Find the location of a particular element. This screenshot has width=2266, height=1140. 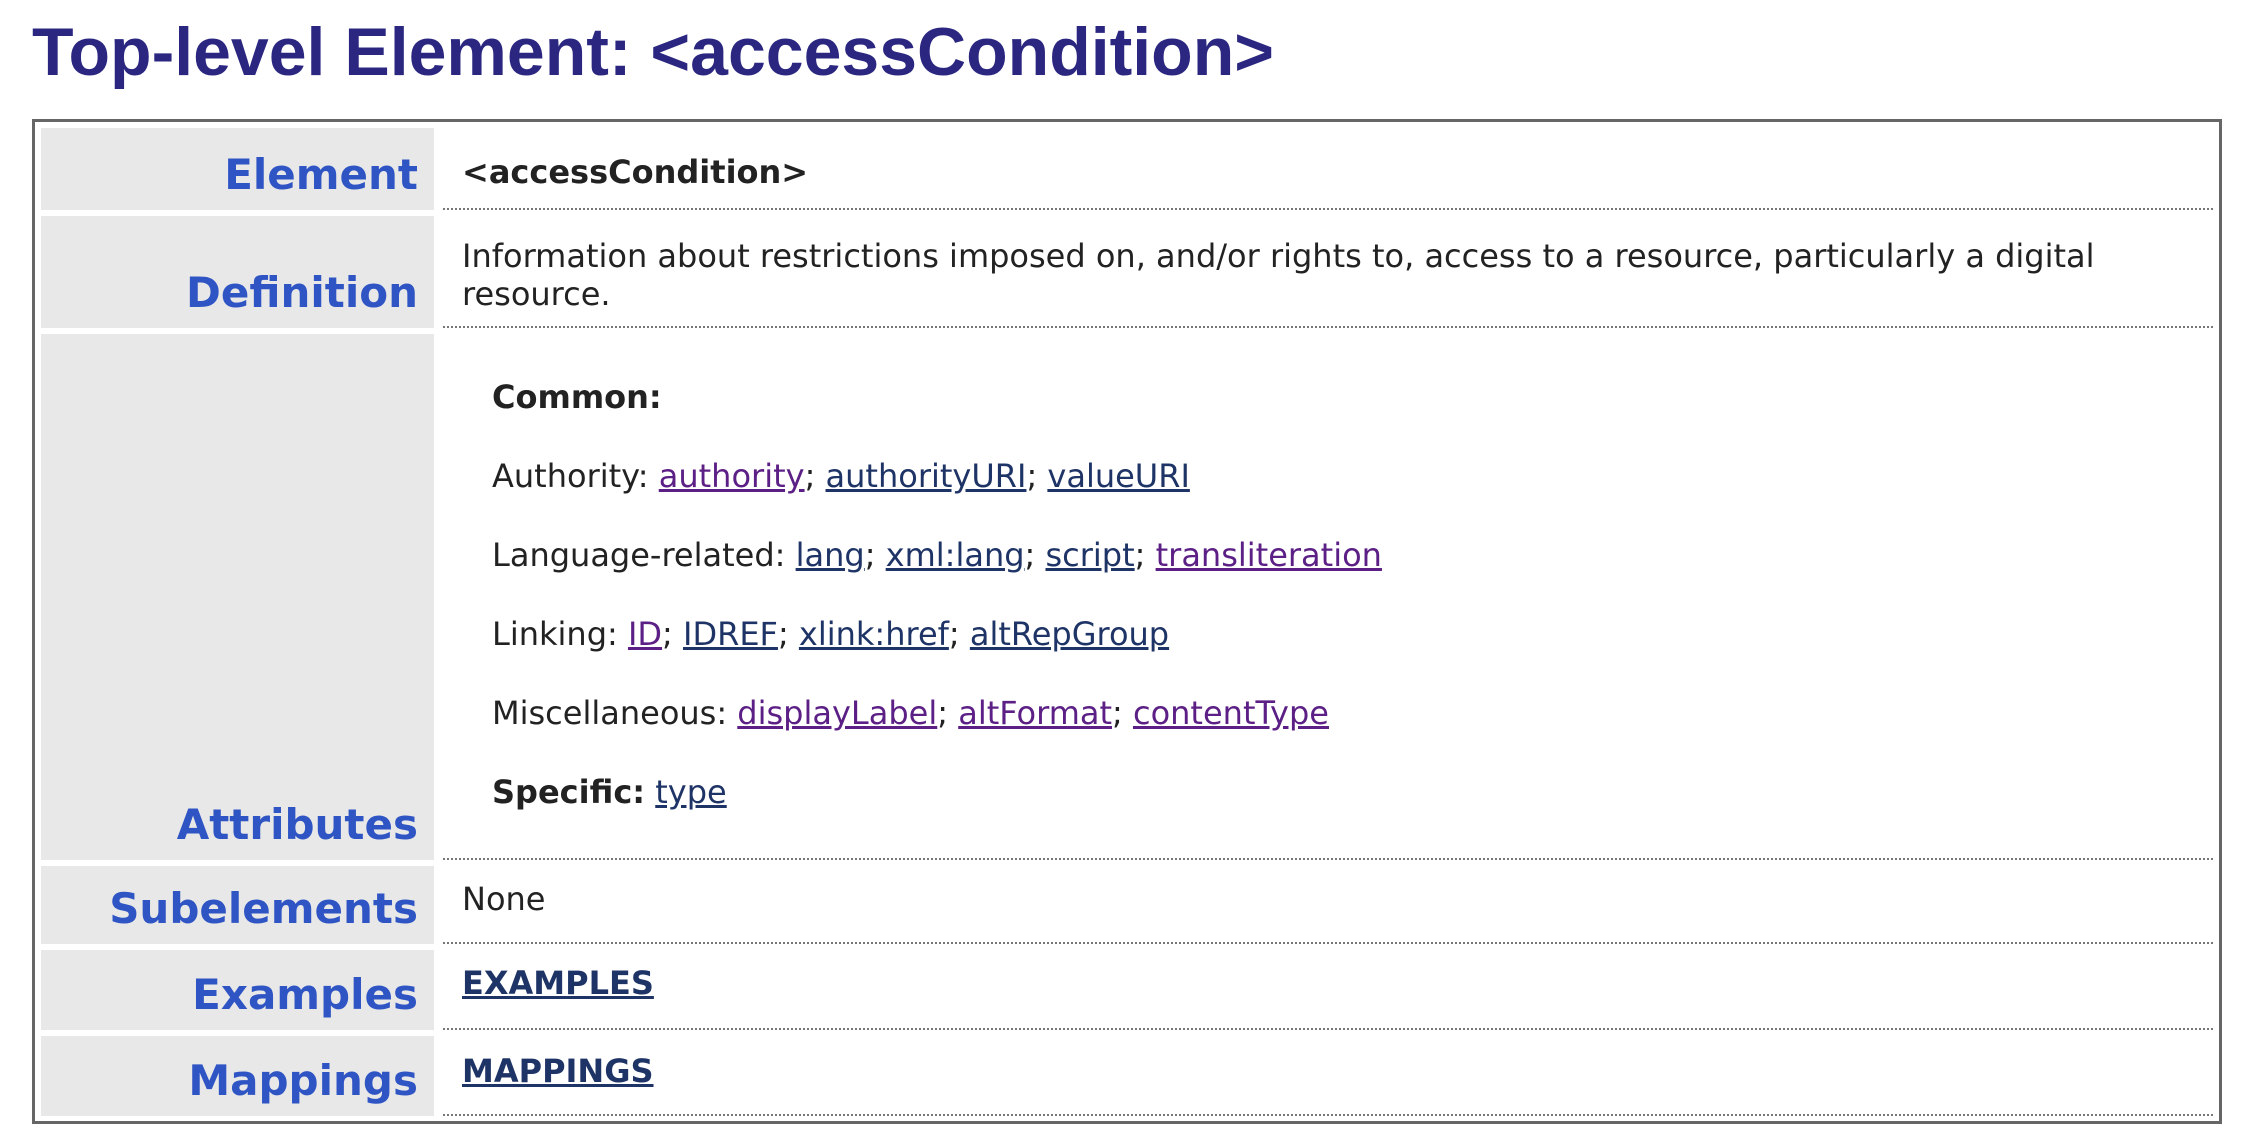

link-script: script is located at coordinates (1089, 555).